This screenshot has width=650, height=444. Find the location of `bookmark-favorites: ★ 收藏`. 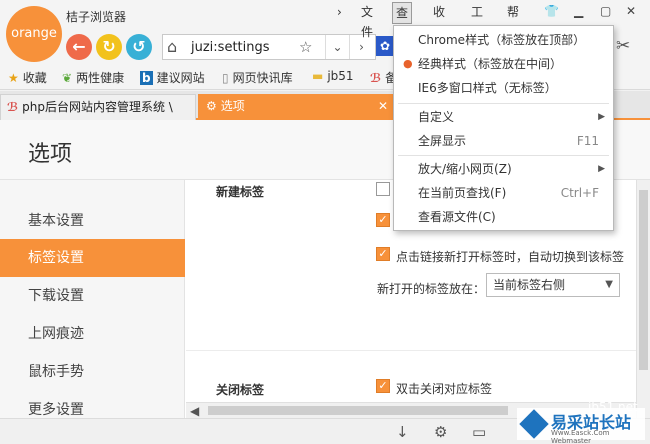

bookmark-favorites: ★ 收藏 is located at coordinates (27, 77).